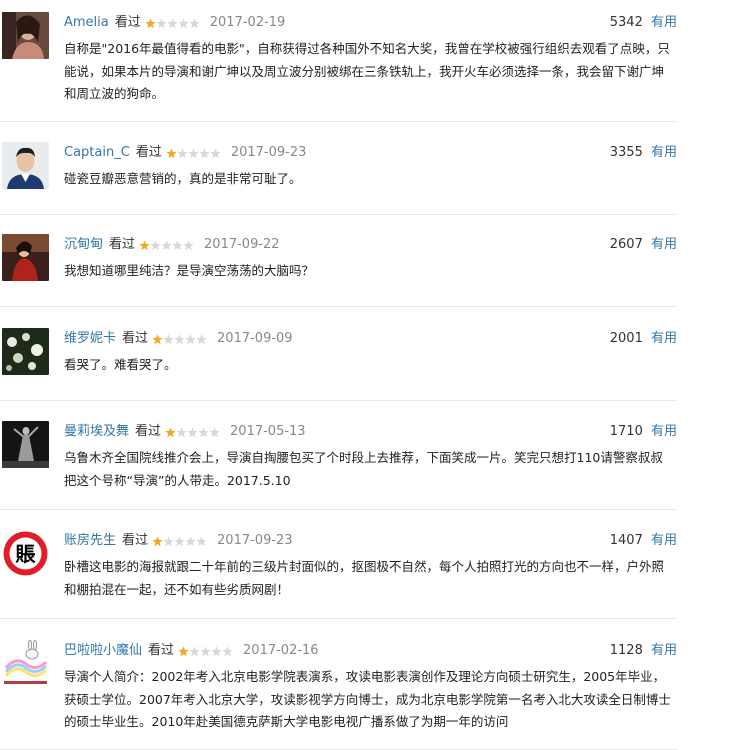 This screenshot has height=750, width=738. I want to click on white-flowers-icon, so click(25, 351).